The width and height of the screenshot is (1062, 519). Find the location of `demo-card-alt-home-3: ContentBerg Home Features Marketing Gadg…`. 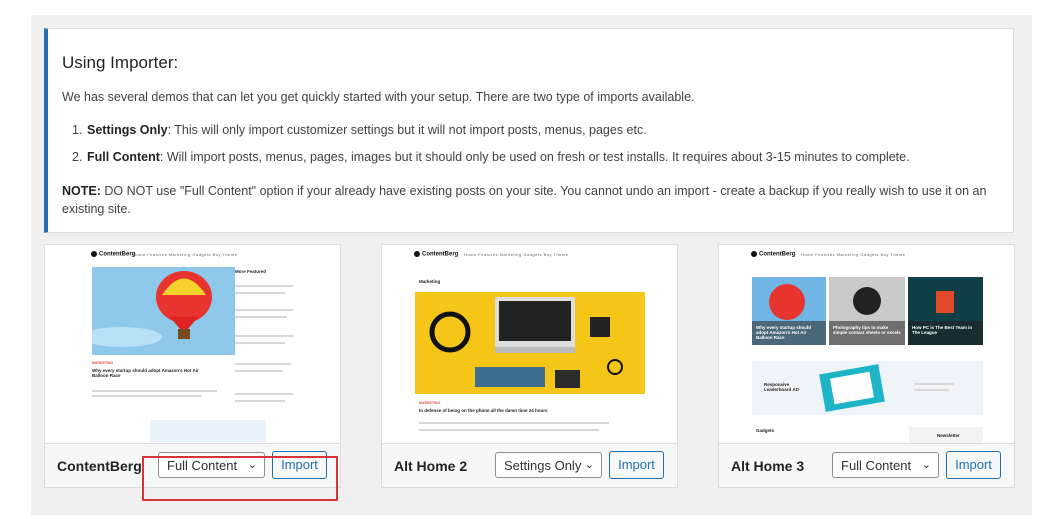

demo-card-alt-home-3: ContentBerg Home Features Marketing Gadg… is located at coordinates (866, 366).